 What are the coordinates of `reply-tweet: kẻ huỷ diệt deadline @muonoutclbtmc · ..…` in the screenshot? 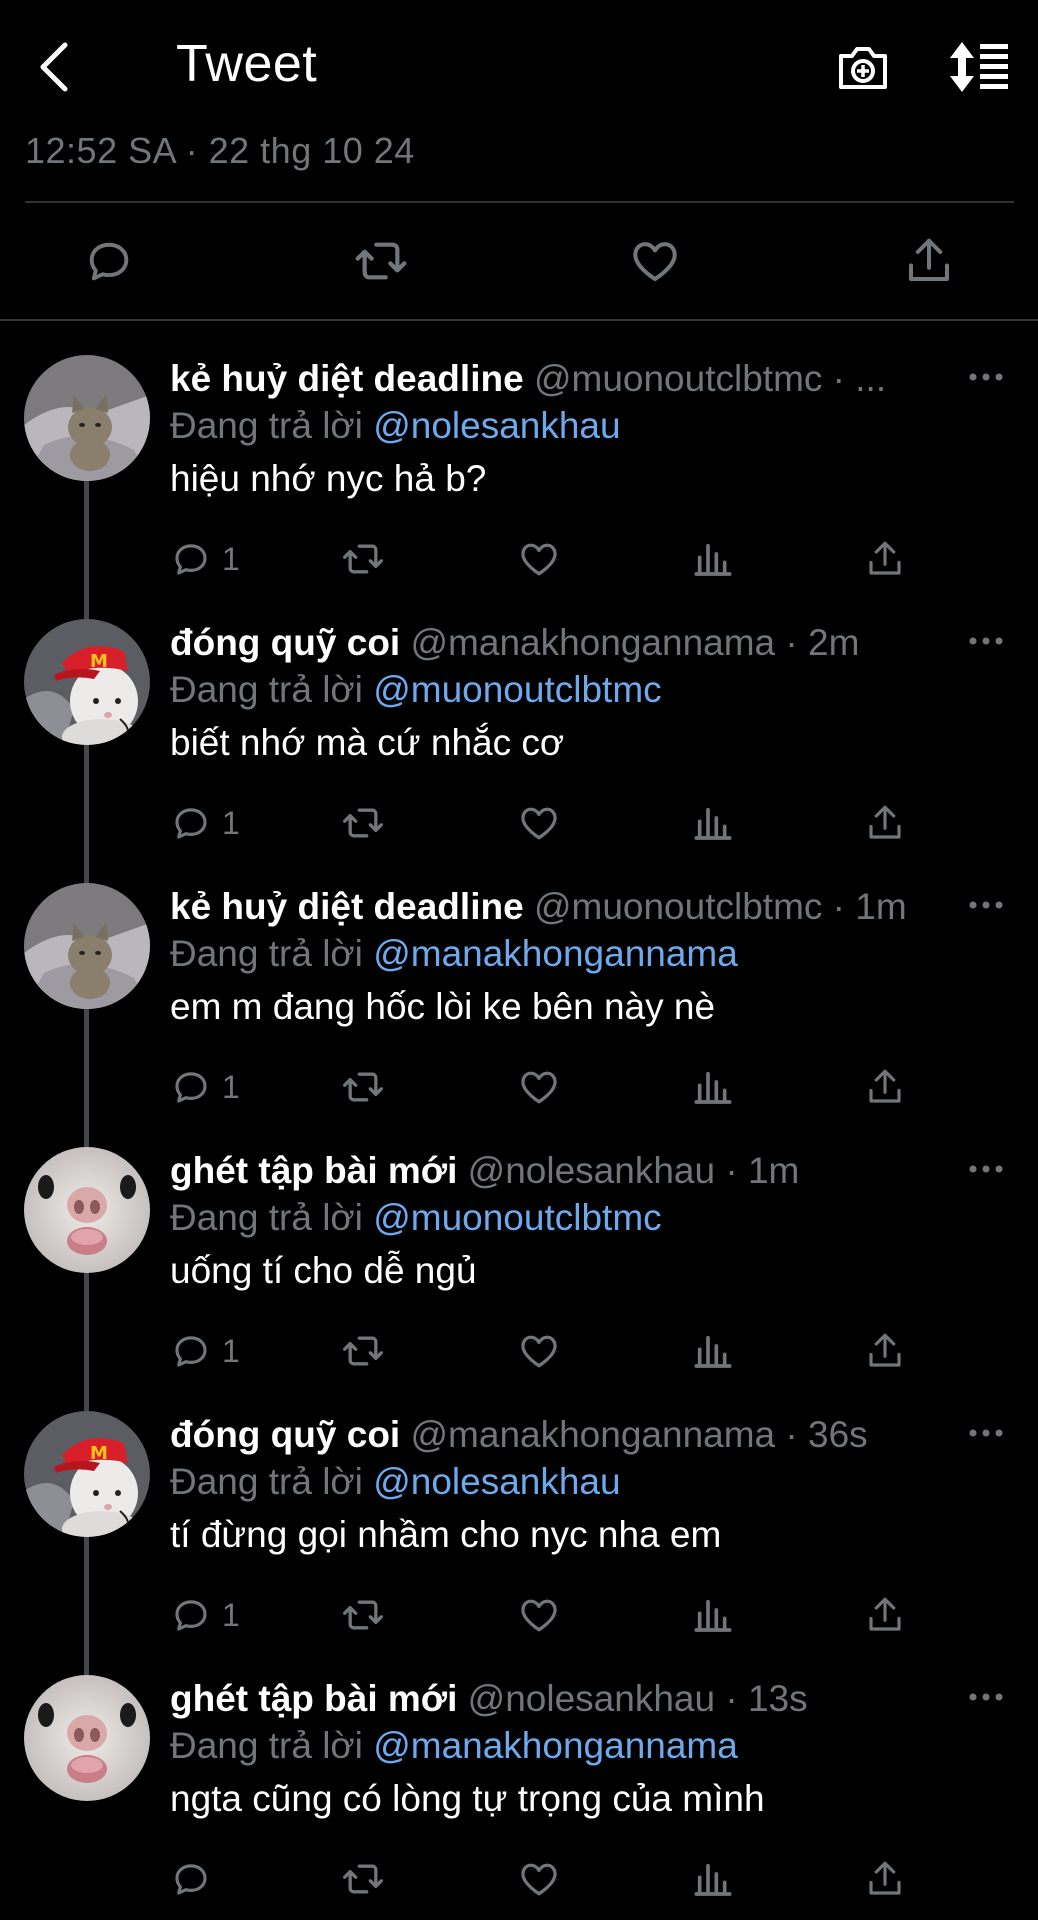 It's located at (519, 487).